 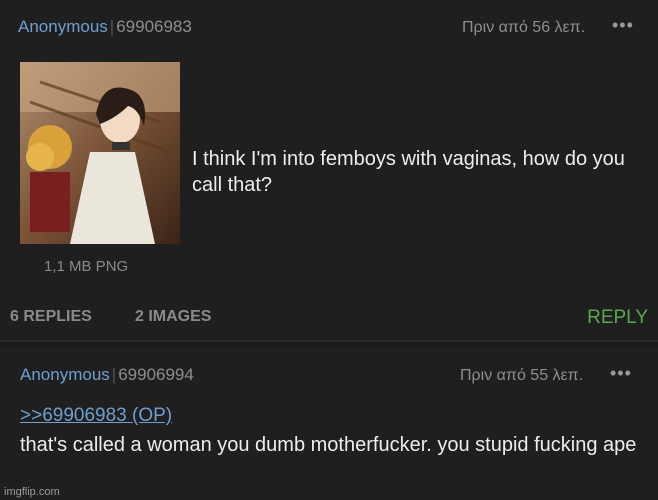 I want to click on watermark: imgflip.com, so click(x=32, y=492).